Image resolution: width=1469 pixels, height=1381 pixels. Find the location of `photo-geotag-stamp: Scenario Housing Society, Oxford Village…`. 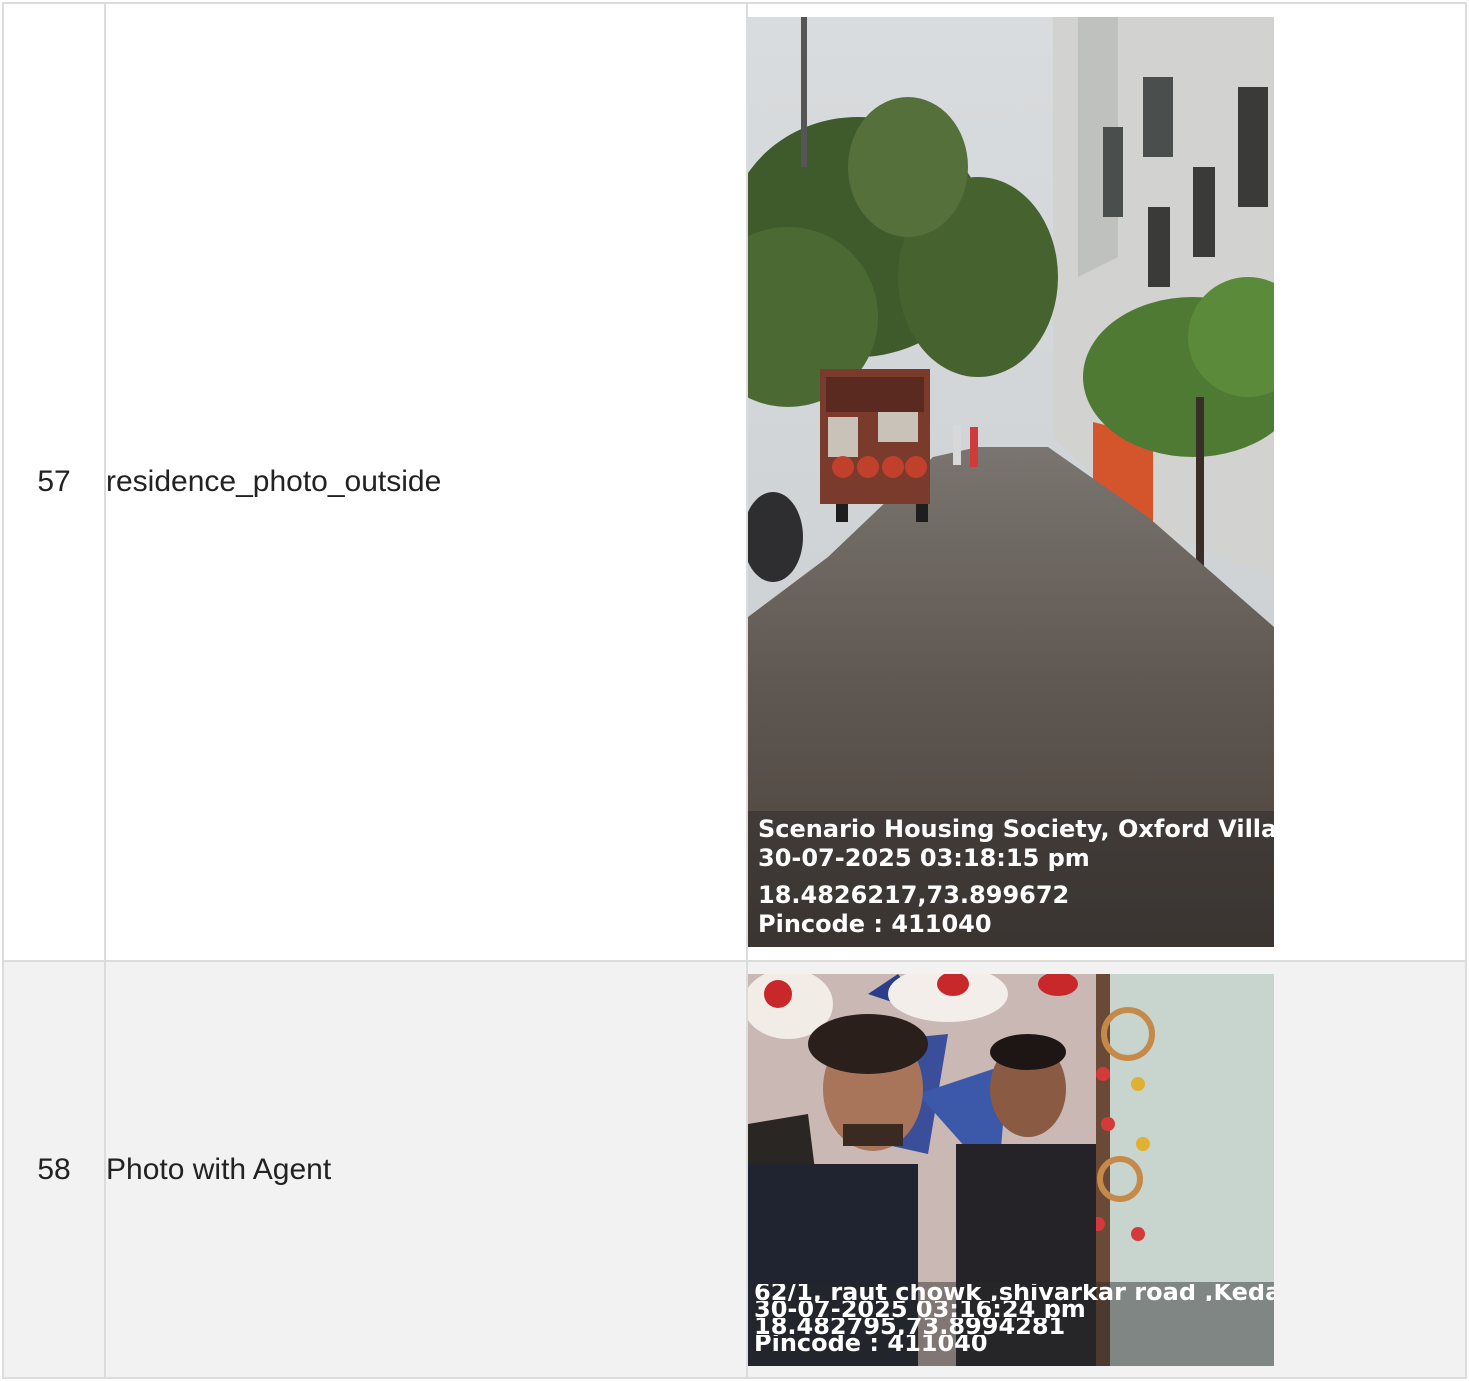

photo-geotag-stamp: Scenario Housing Society, Oxford Village… is located at coordinates (1011, 879).